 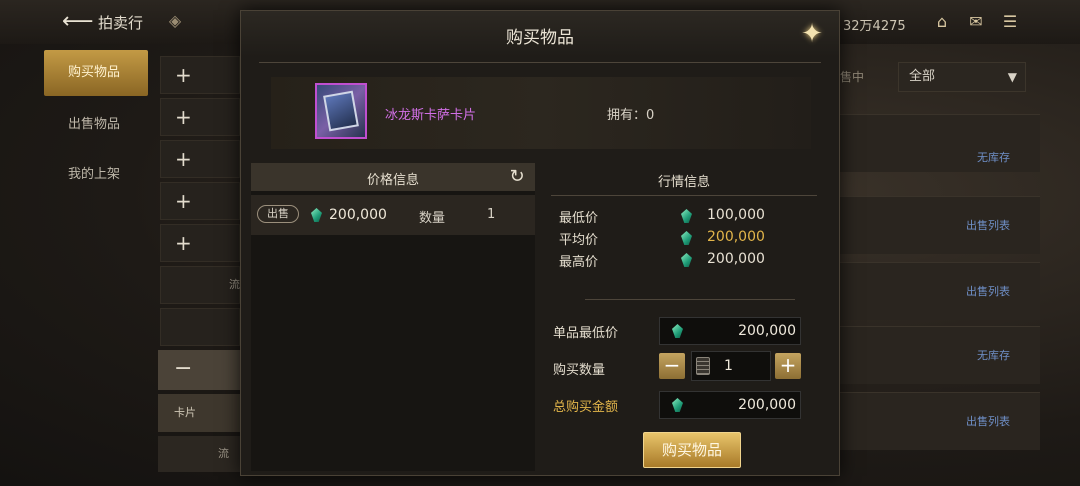 I want to click on sell-tag: 出售, so click(x=278, y=214).